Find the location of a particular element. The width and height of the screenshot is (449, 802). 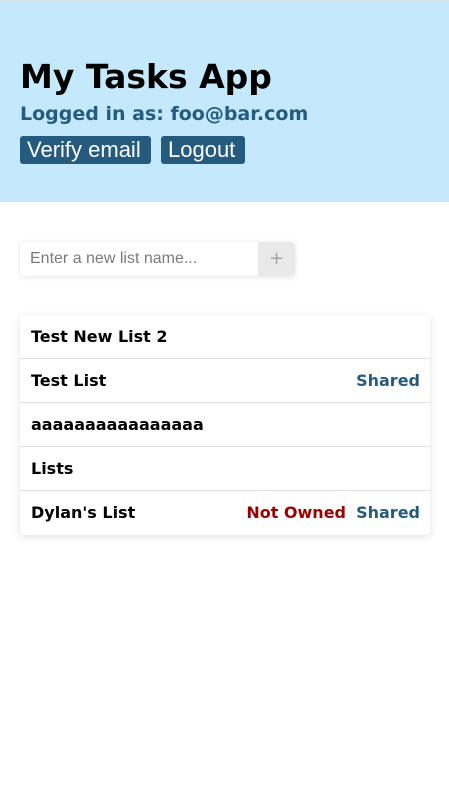

new-list-form: + is located at coordinates (157, 259).